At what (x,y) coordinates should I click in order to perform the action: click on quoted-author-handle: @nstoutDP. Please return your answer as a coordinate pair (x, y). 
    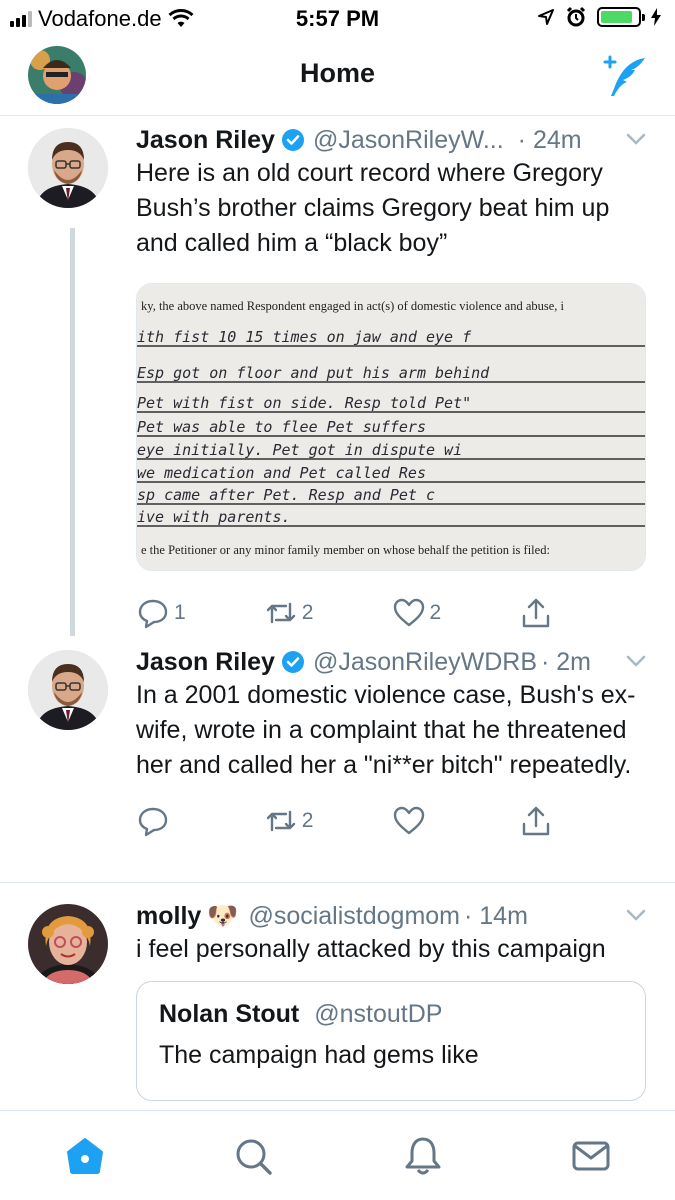
    Looking at the image, I should click on (378, 1014).